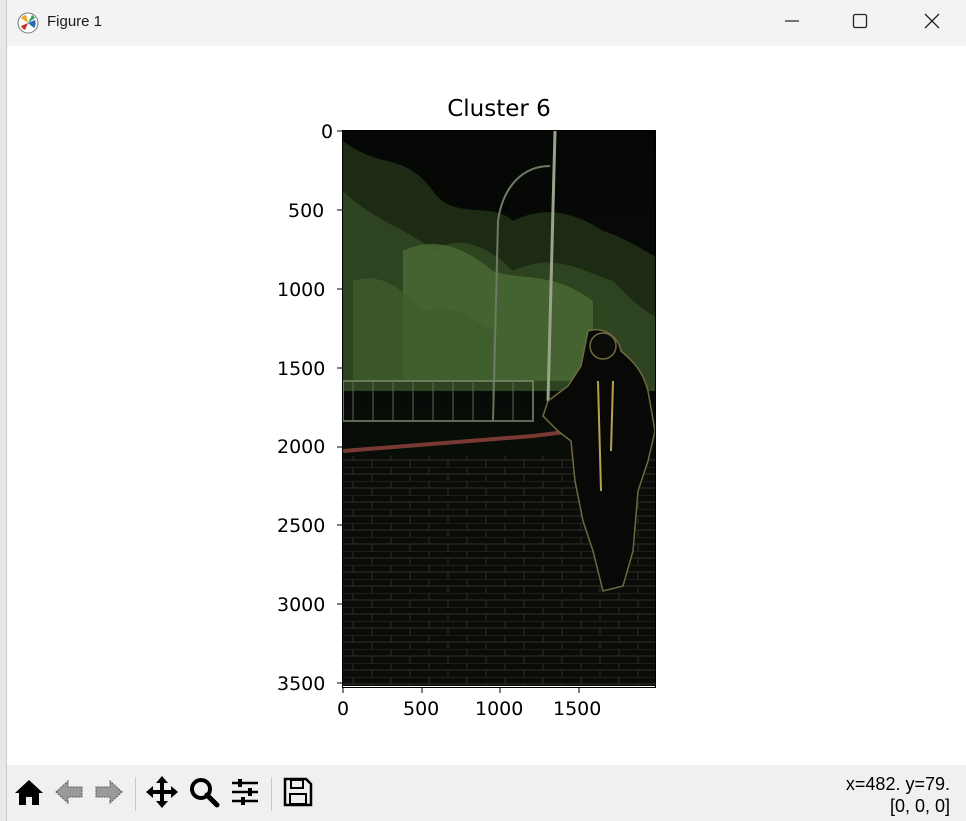  I want to click on x-axis-ticks, so click(461, 690).